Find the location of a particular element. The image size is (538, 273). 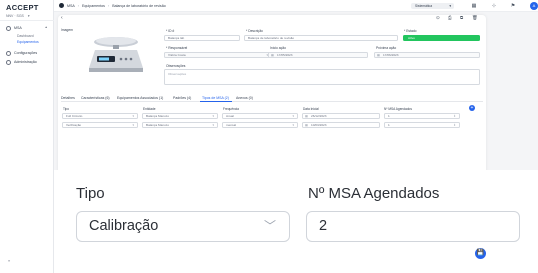

gear-icon is located at coordinates (8, 53).